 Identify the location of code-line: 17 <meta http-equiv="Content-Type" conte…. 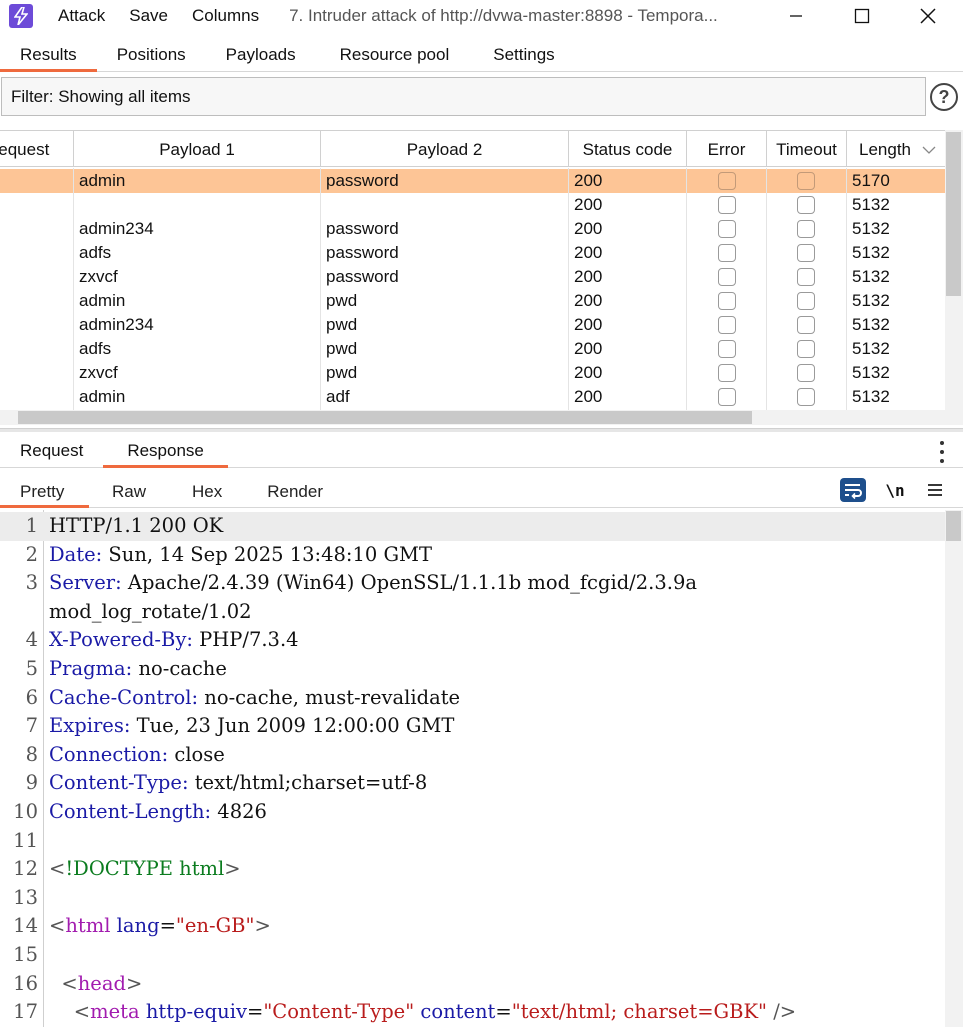
(472, 1012).